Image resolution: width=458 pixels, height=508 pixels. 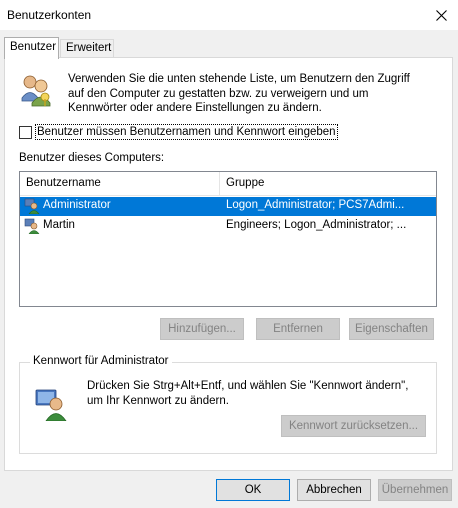 I want to click on remove-user-button: Entfernen, so click(x=298, y=329).